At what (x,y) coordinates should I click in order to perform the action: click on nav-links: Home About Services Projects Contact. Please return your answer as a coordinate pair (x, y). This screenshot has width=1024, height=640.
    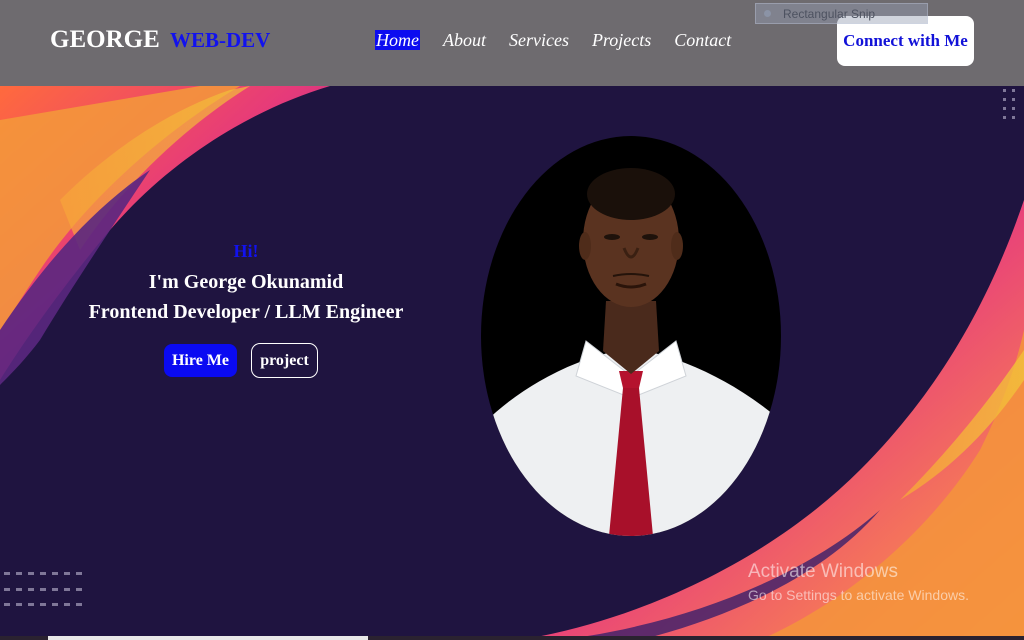
    Looking at the image, I should click on (553, 40).